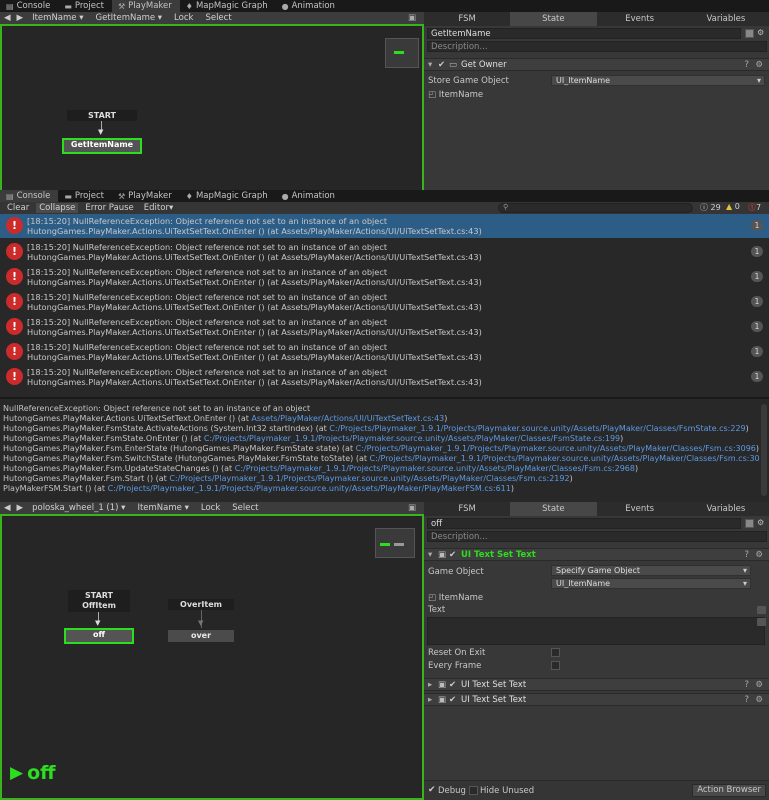 The width and height of the screenshot is (769, 800). Describe the element at coordinates (57, 18) in the screenshot. I see `fsm-selector: ItemName ▾` at that location.